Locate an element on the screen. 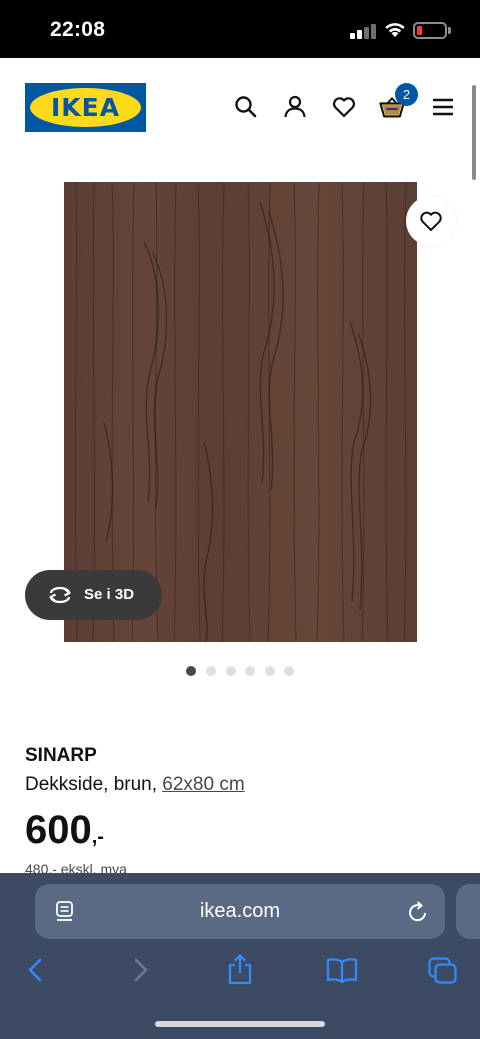  wifi-icon is located at coordinates (395, 30).